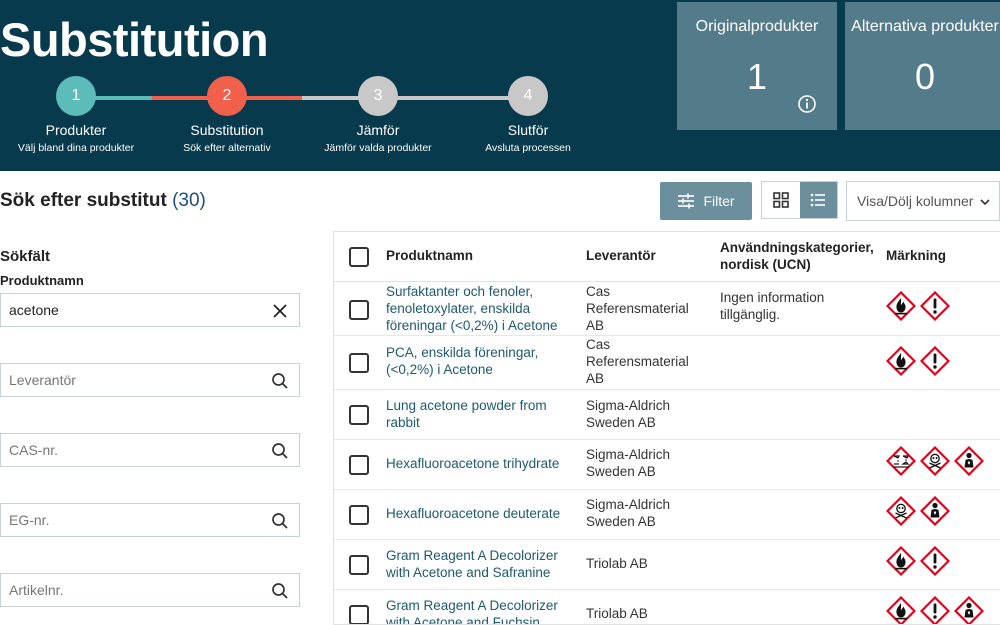 This screenshot has height=625, width=1000. What do you see at coordinates (227, 130) in the screenshot?
I see `step-label: Substitution` at bounding box center [227, 130].